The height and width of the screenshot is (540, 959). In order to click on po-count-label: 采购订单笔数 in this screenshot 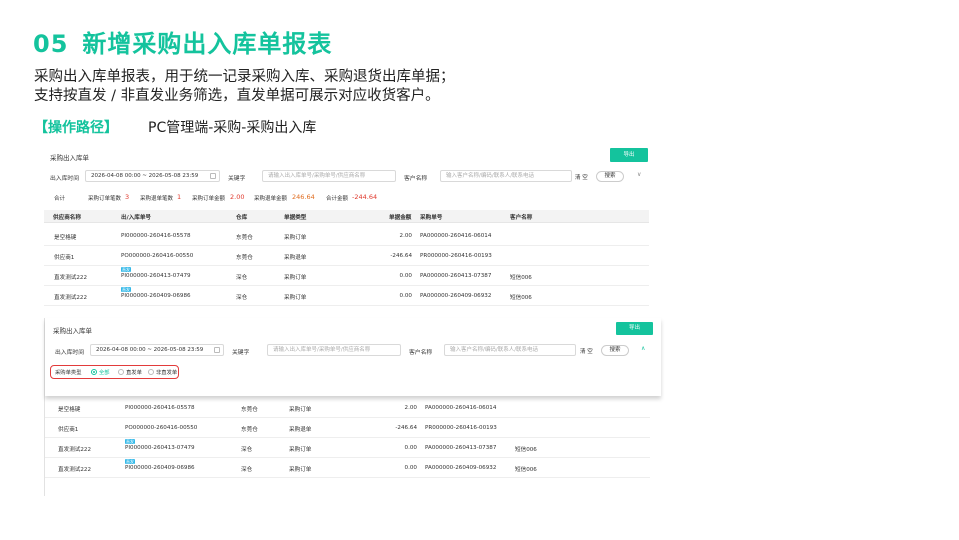, I will do `click(105, 199)`.